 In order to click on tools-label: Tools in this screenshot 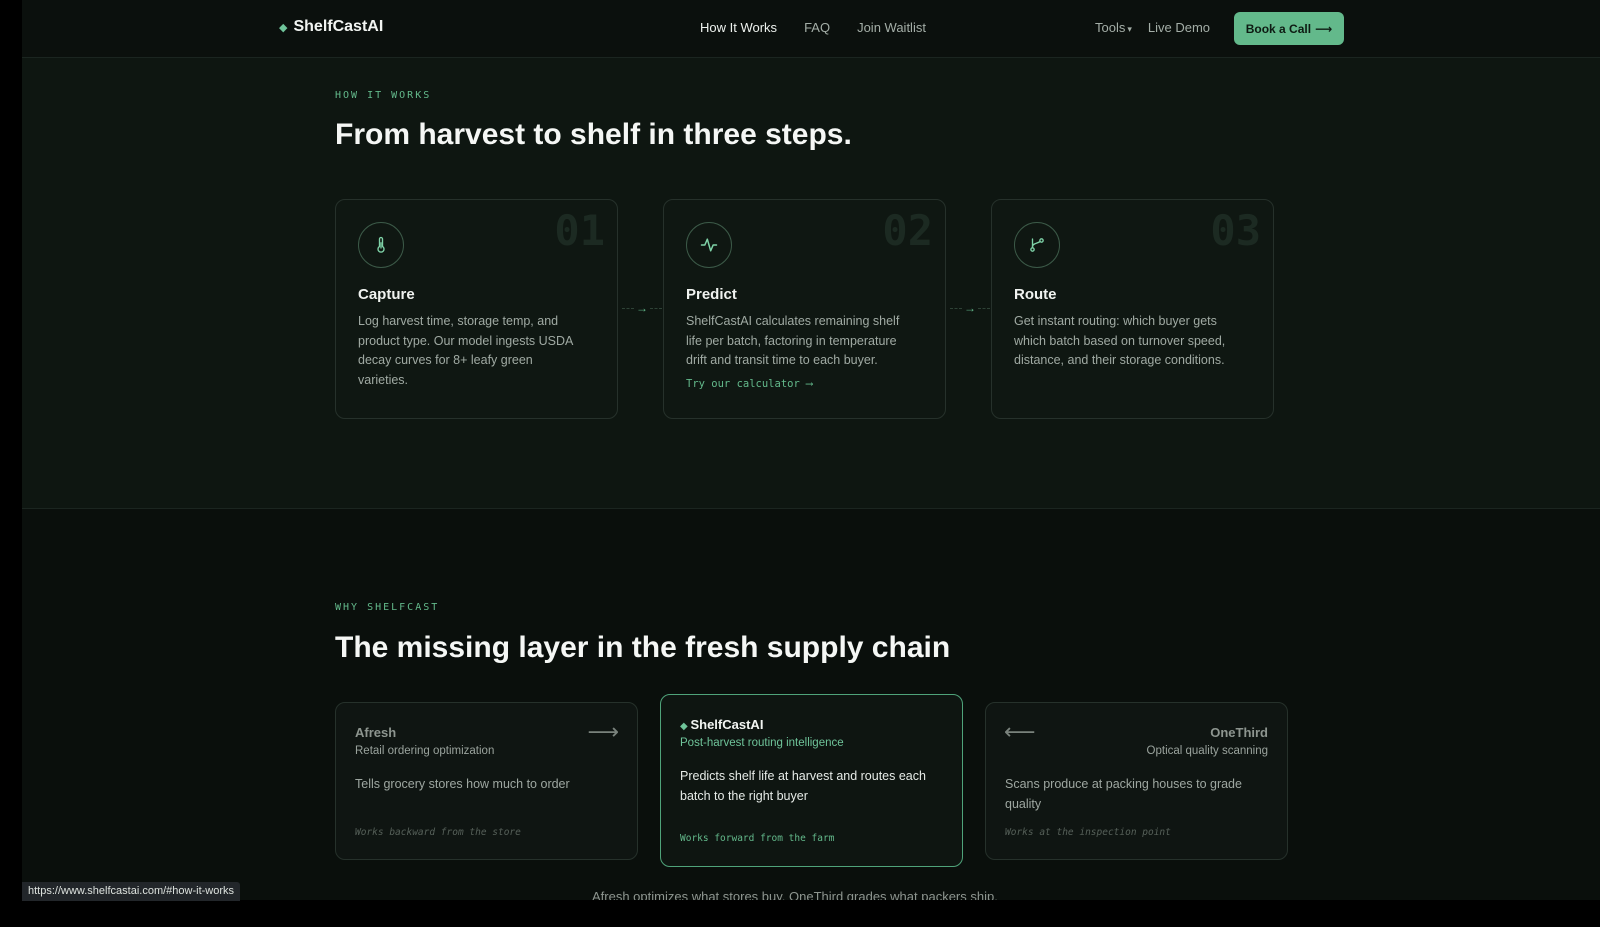, I will do `click(1110, 27)`.